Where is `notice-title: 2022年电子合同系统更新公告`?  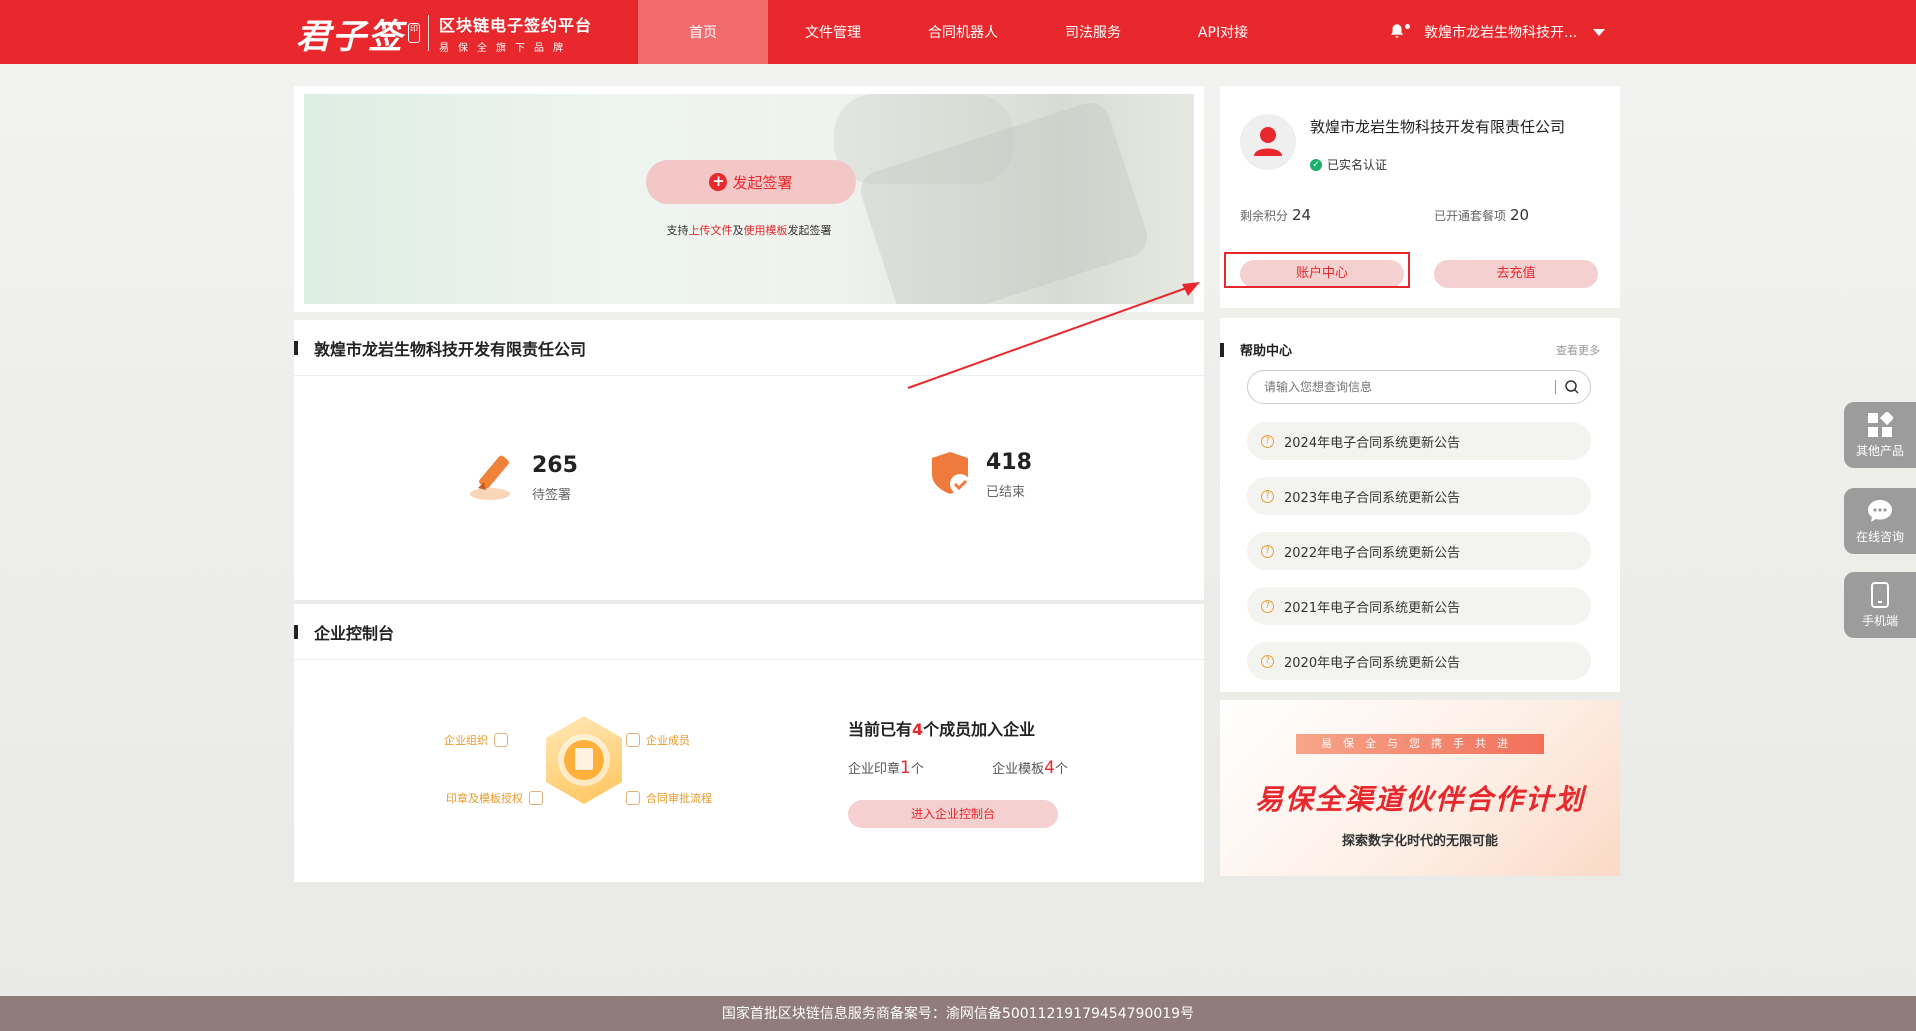
notice-title: 2022年电子合同系统更新公告 is located at coordinates (1372, 553).